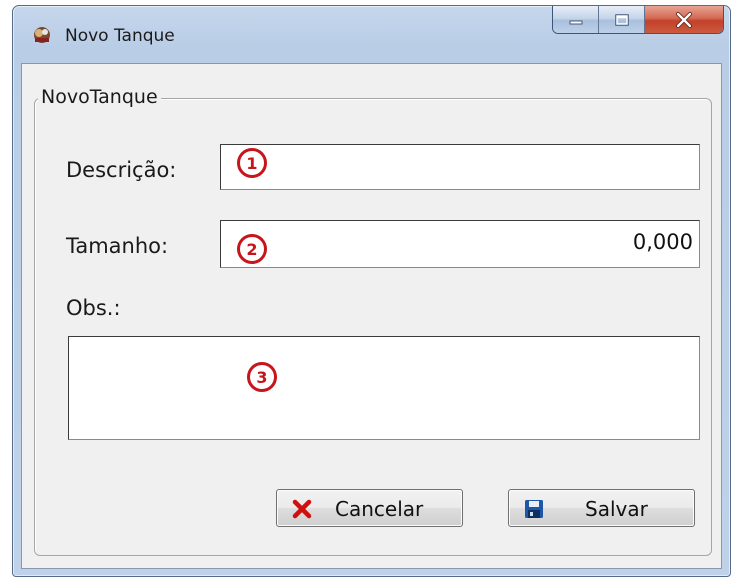  I want to click on marker-3-number: 3, so click(262, 377).